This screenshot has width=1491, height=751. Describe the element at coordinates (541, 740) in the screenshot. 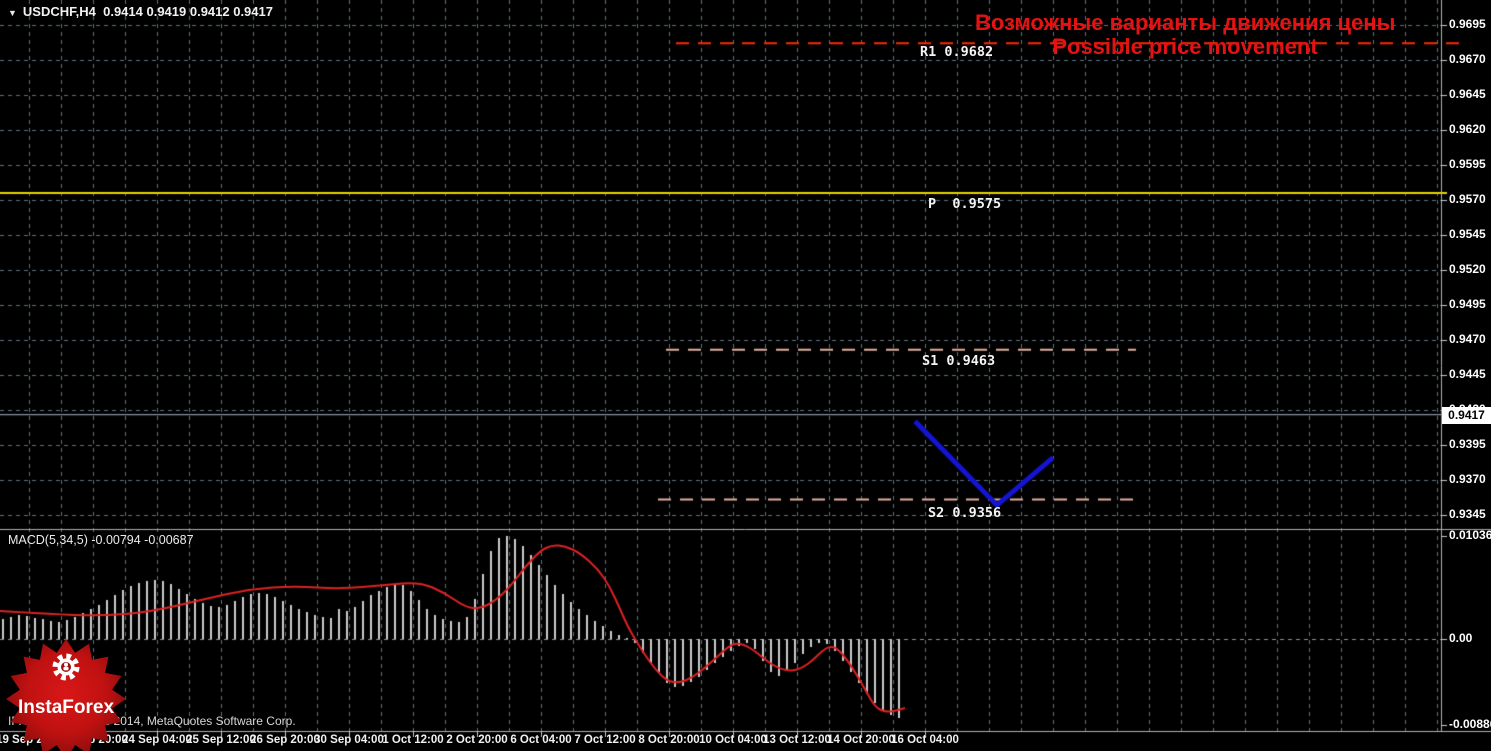

I see `time-axis-label: 6 Oct 04:00` at that location.